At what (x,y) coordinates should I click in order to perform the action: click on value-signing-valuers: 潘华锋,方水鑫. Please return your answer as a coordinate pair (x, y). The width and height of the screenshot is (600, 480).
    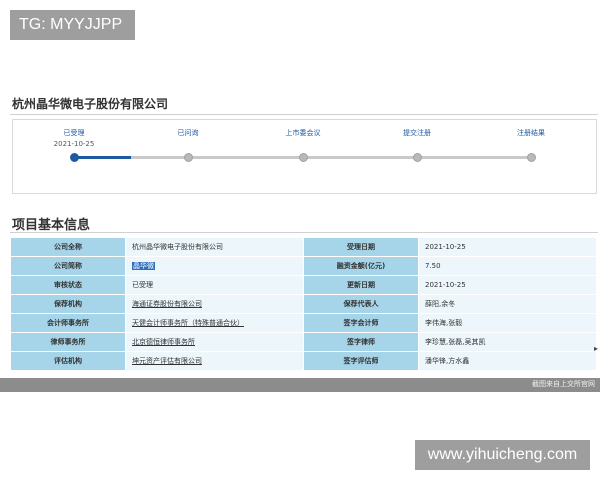
    Looking at the image, I should click on (507, 361).